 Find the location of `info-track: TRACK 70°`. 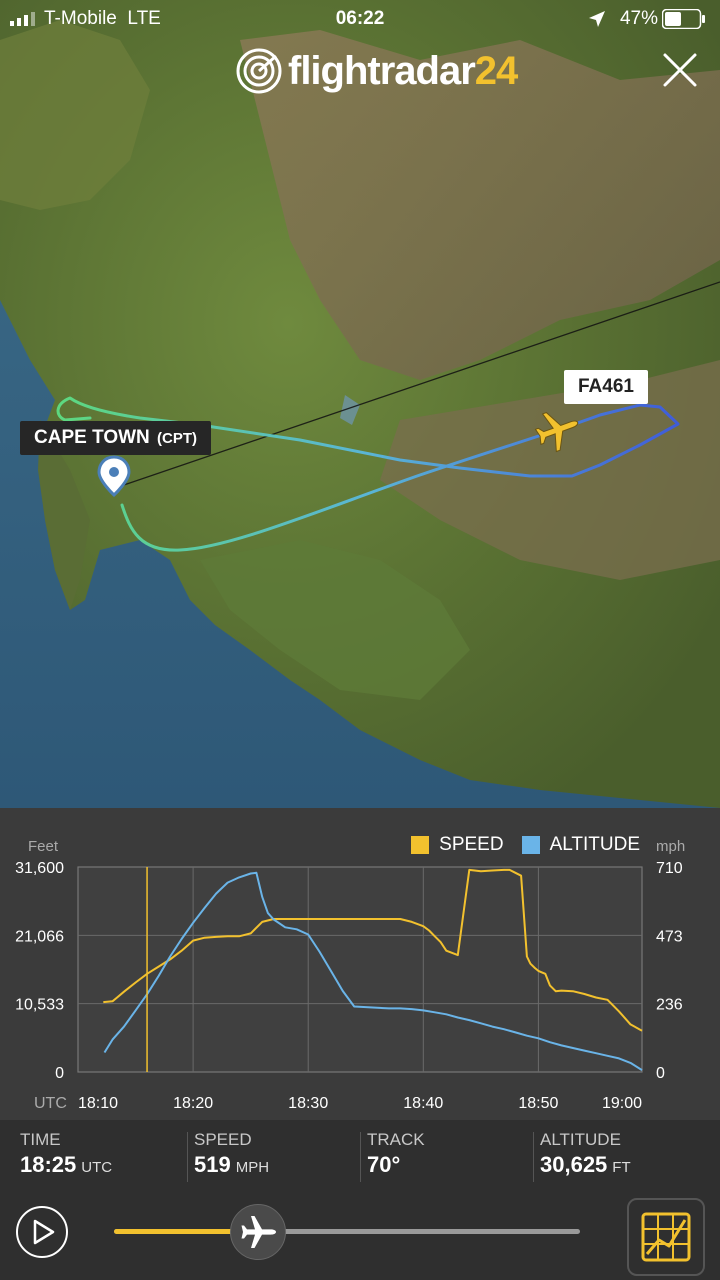

info-track: TRACK 70° is located at coordinates (396, 1154).